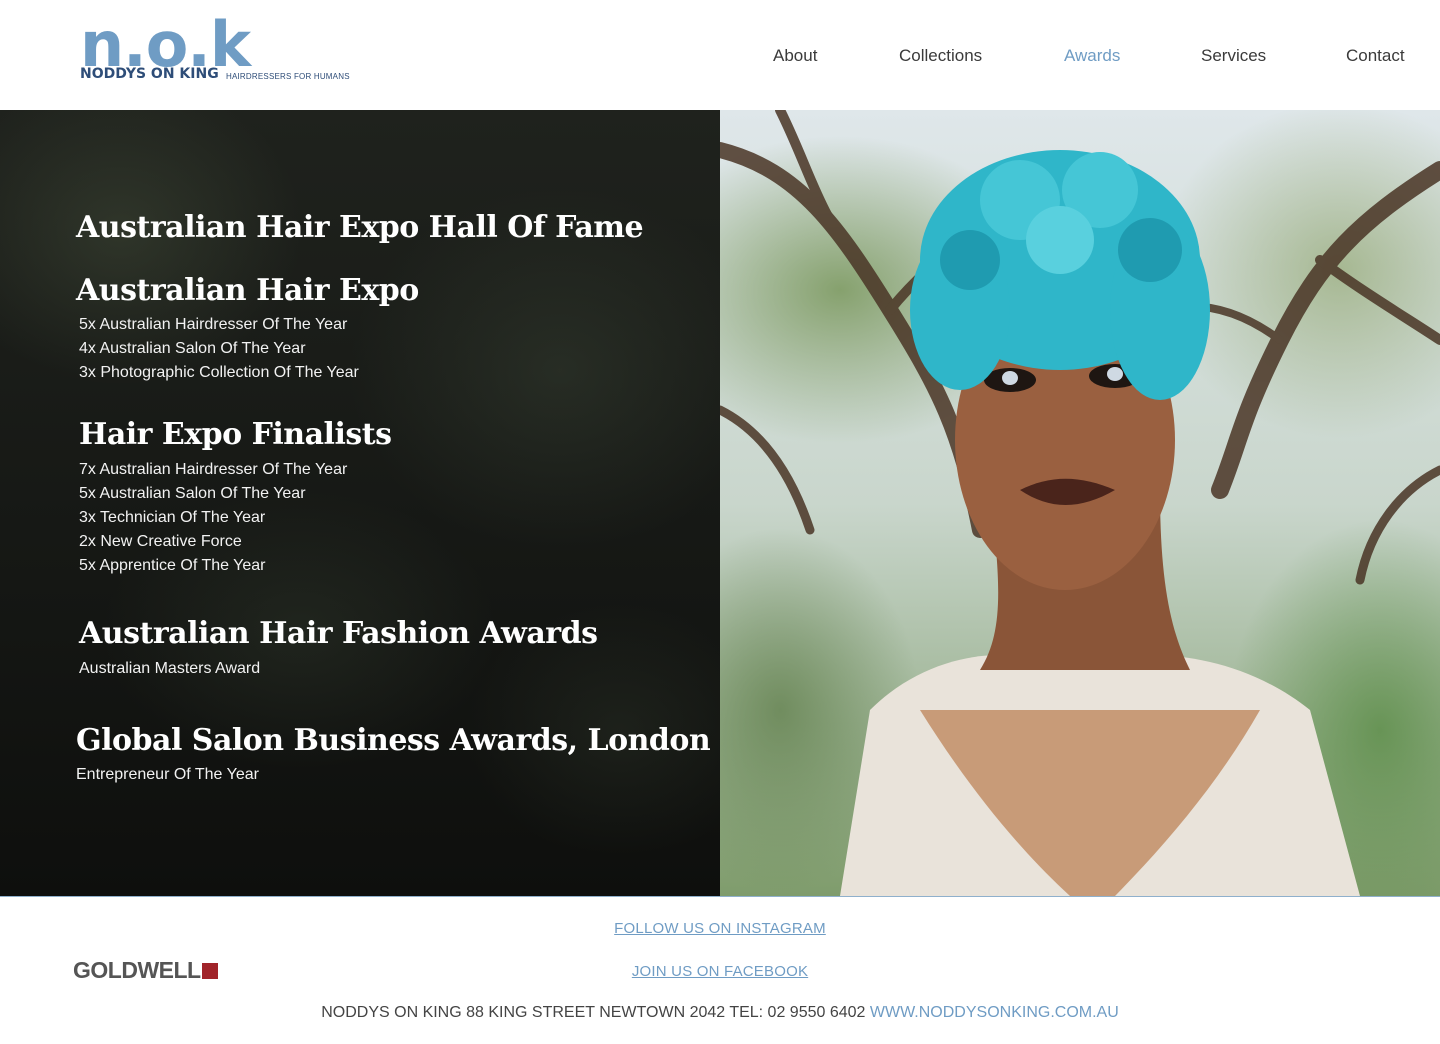  I want to click on nav-awards: Awards, so click(1092, 56).